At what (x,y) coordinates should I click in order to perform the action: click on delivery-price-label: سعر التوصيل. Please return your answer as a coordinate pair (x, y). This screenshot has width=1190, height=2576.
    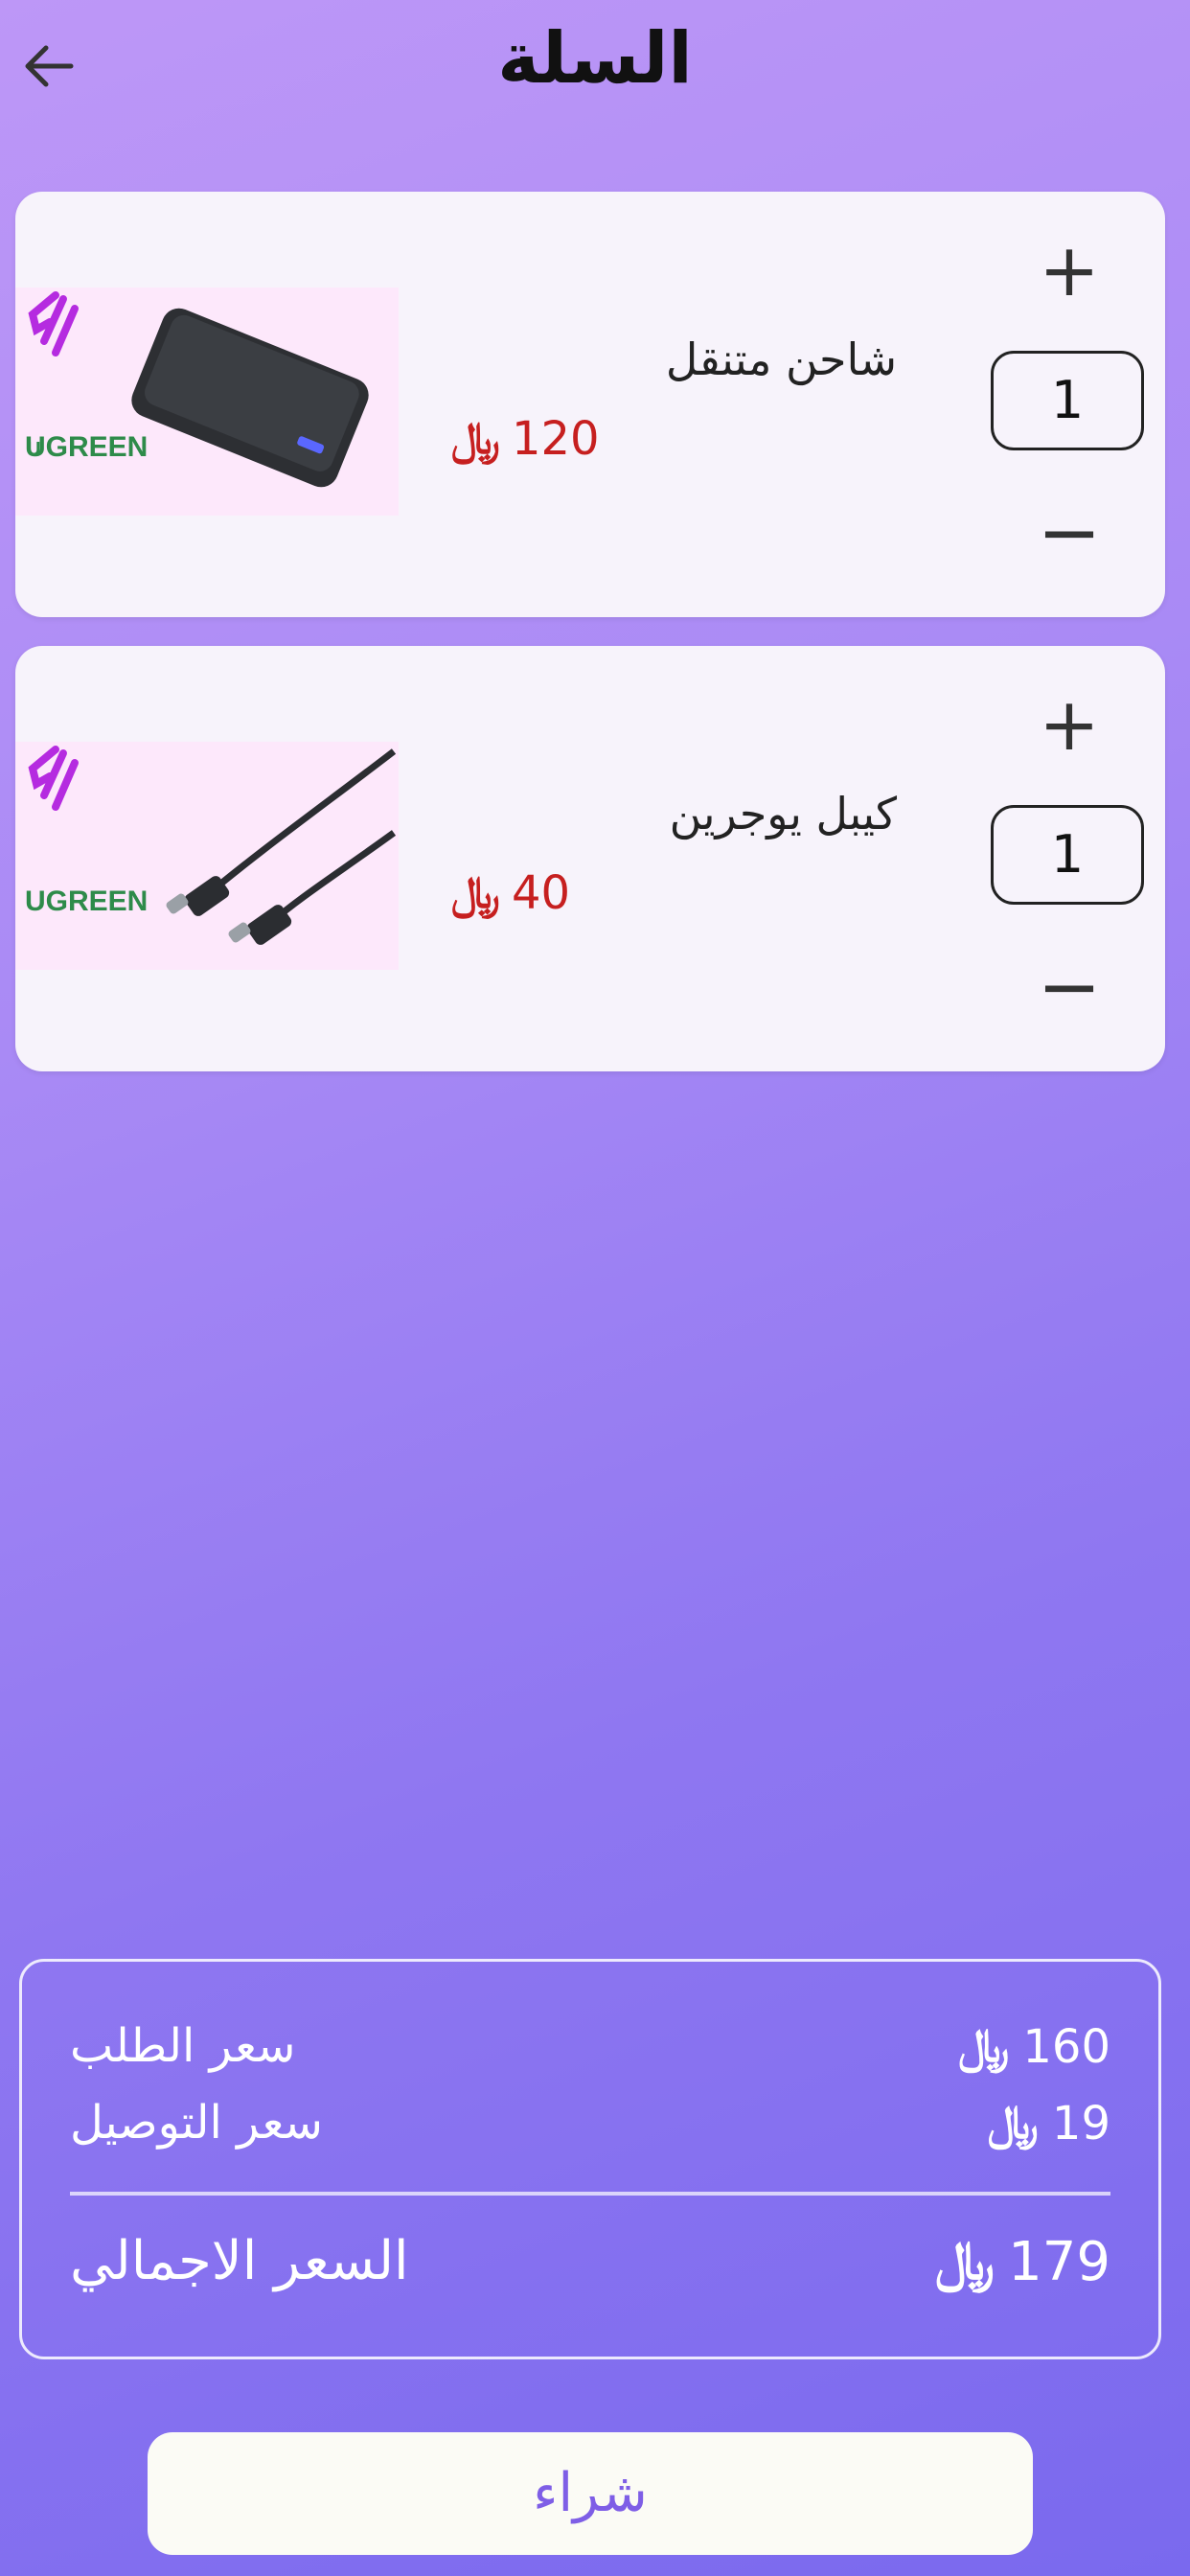
    Looking at the image, I should click on (197, 2123).